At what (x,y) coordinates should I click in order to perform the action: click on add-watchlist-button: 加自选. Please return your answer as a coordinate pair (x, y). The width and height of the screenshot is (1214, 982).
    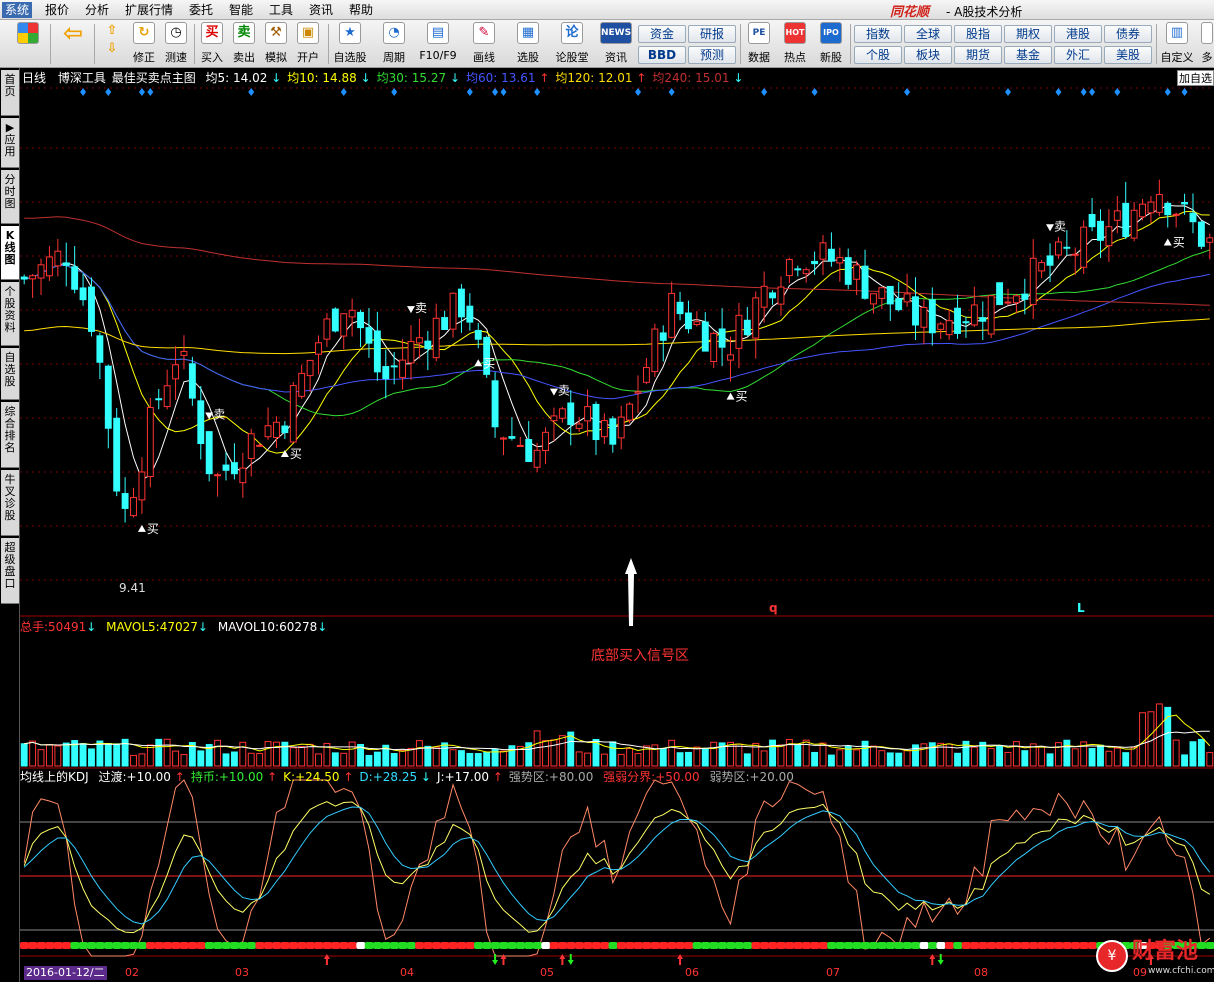
    Looking at the image, I should click on (1195, 78).